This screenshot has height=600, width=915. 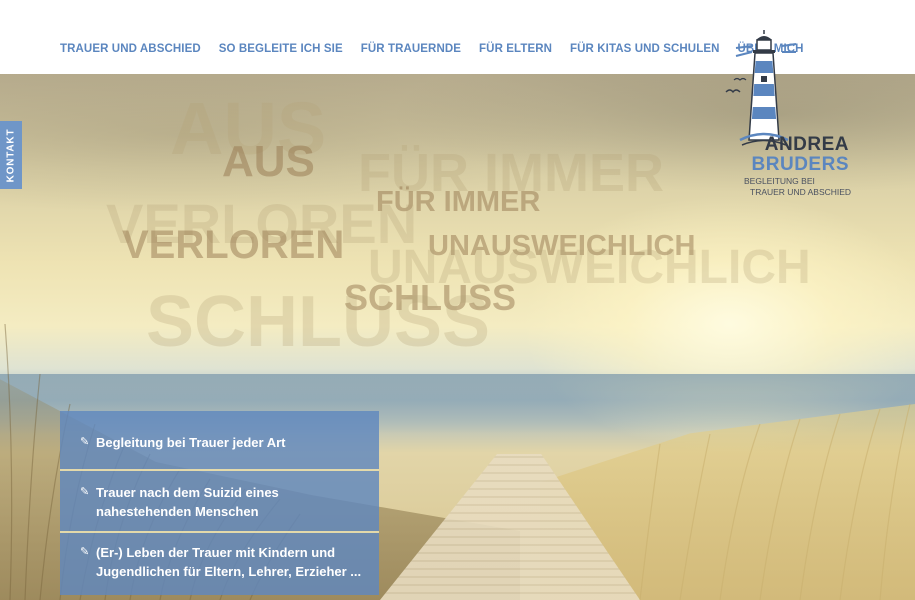 I want to click on logo-first-name: ANDREA, so click(x=806, y=144).